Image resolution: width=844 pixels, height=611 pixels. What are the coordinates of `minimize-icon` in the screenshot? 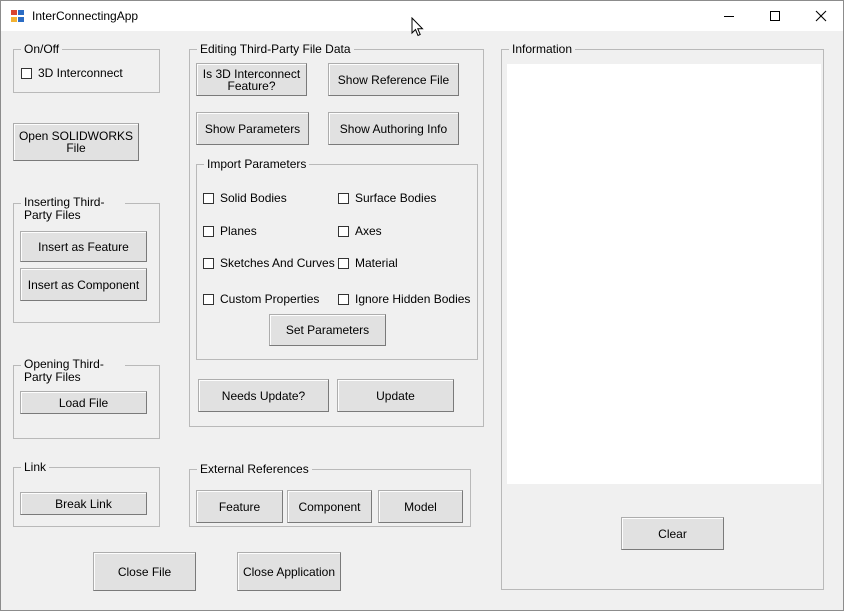 It's located at (729, 16).